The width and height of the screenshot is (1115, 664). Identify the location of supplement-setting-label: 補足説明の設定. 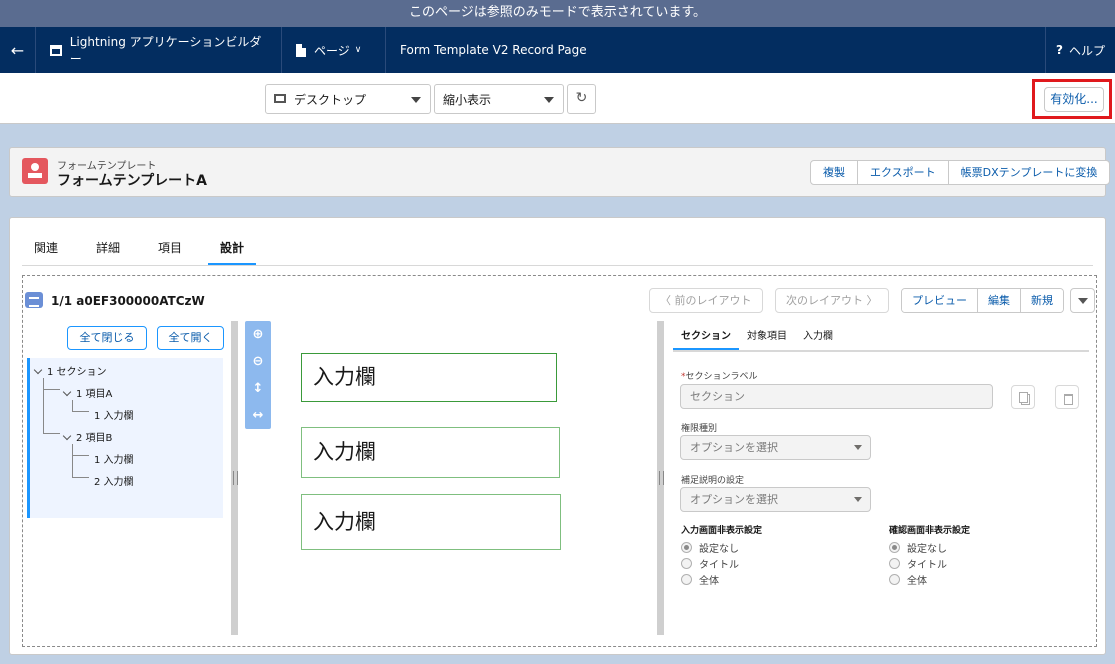
(713, 481).